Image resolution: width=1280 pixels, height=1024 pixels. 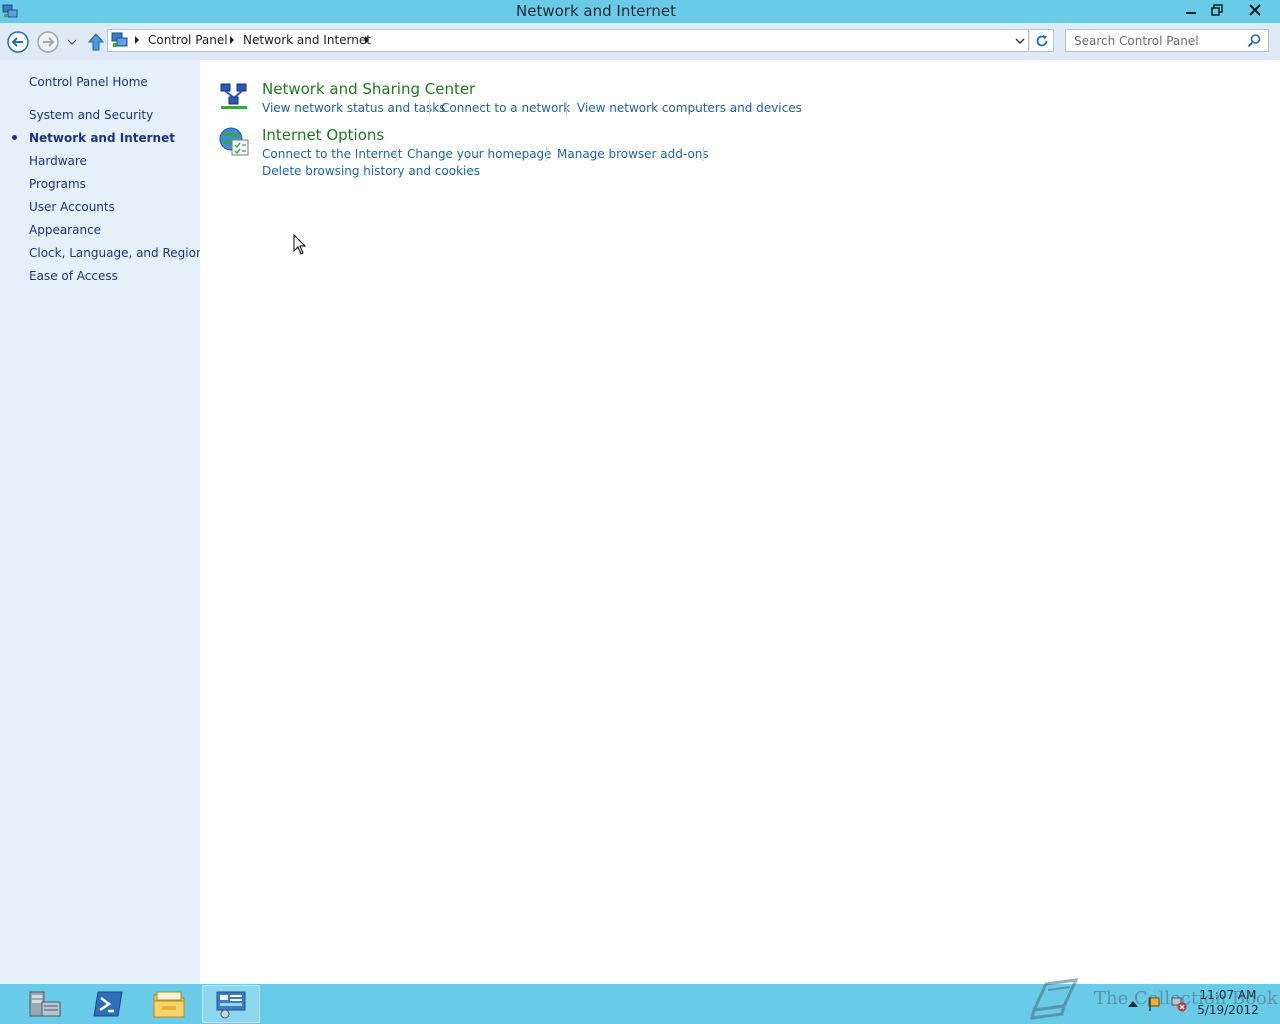 What do you see at coordinates (371, 171) in the screenshot?
I see `delete-browsing-history-link: Delete browsing history and cookies` at bounding box center [371, 171].